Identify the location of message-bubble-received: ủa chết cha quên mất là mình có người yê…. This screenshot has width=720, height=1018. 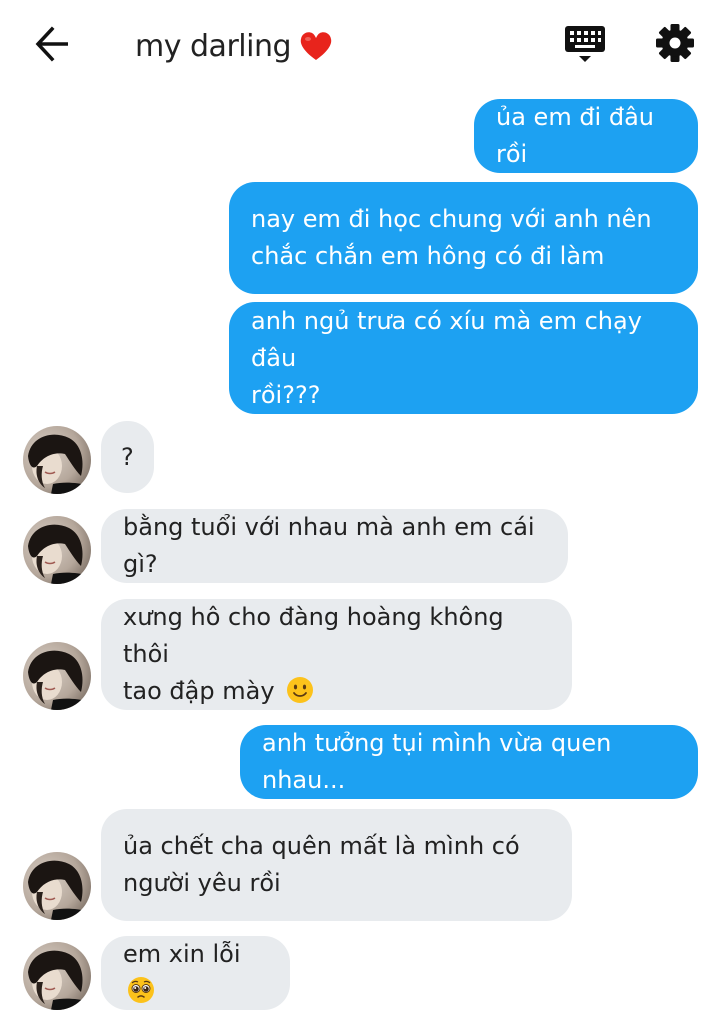
(336, 865).